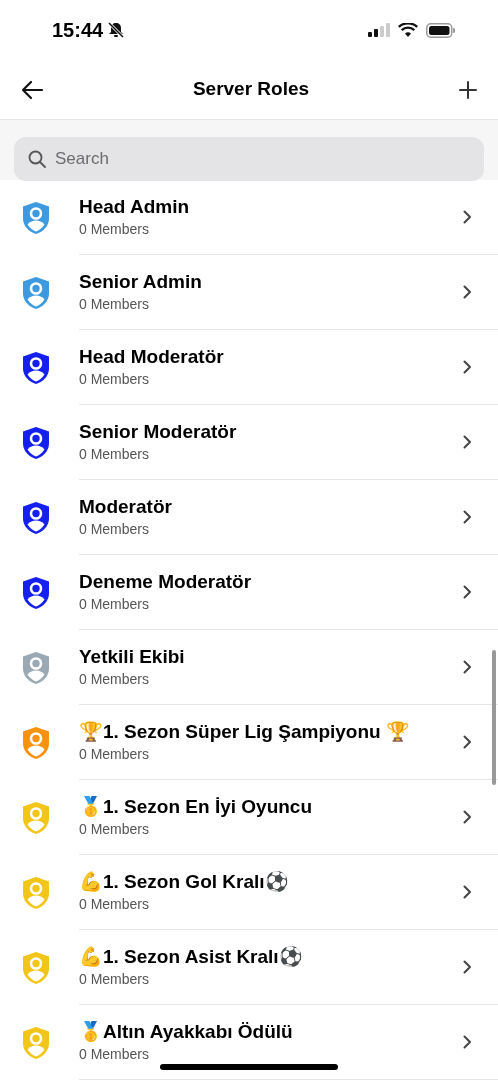  Describe the element at coordinates (158, 432) in the screenshot. I see `role-name: Senior Moderatör` at that location.